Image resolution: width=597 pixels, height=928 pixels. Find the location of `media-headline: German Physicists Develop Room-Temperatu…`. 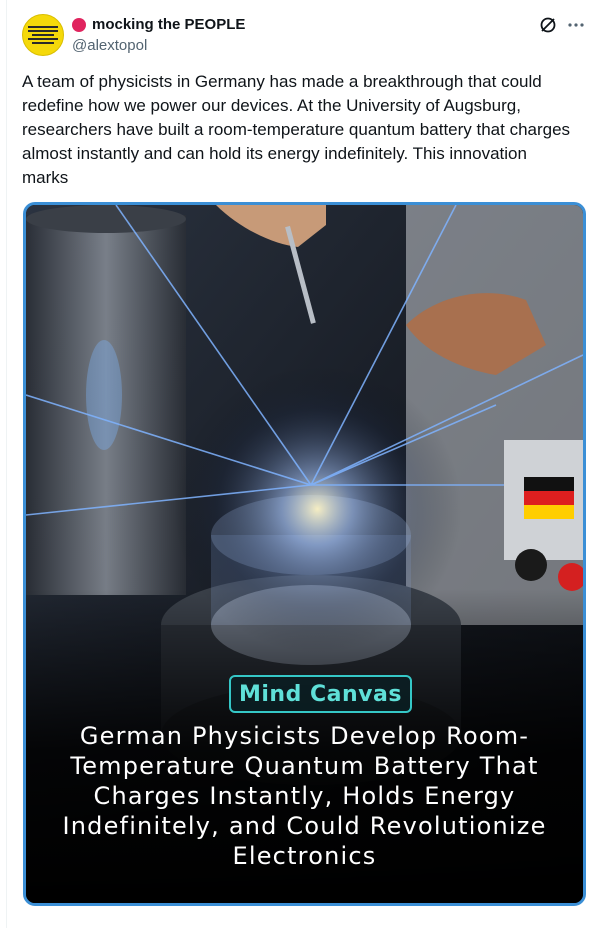

media-headline: German Physicists Develop Room-Temperatu… is located at coordinates (304, 796).